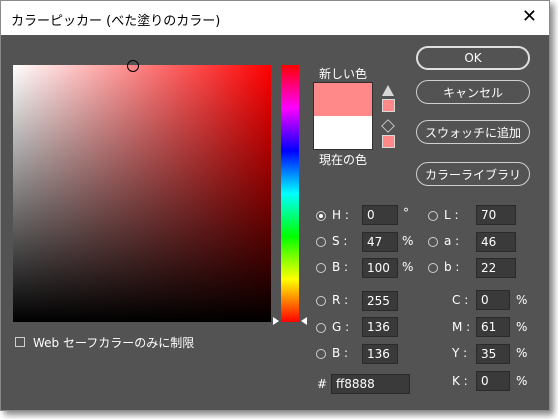  What do you see at coordinates (493, 381) in the screenshot?
I see `black-input: 0` at bounding box center [493, 381].